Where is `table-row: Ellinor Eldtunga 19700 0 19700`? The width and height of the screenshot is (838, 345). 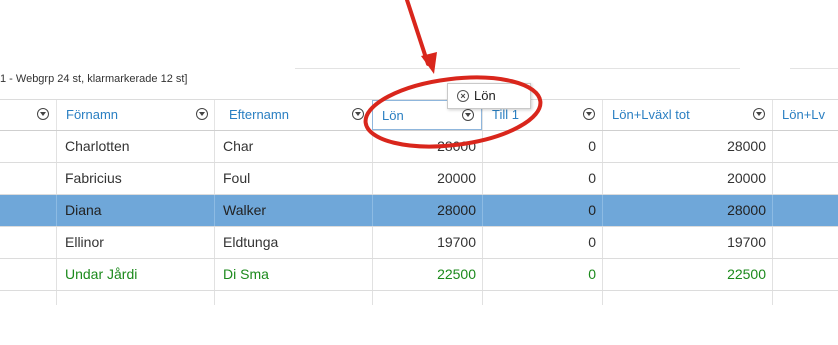
table-row: Ellinor Eldtunga 19700 0 19700 is located at coordinates (419, 243).